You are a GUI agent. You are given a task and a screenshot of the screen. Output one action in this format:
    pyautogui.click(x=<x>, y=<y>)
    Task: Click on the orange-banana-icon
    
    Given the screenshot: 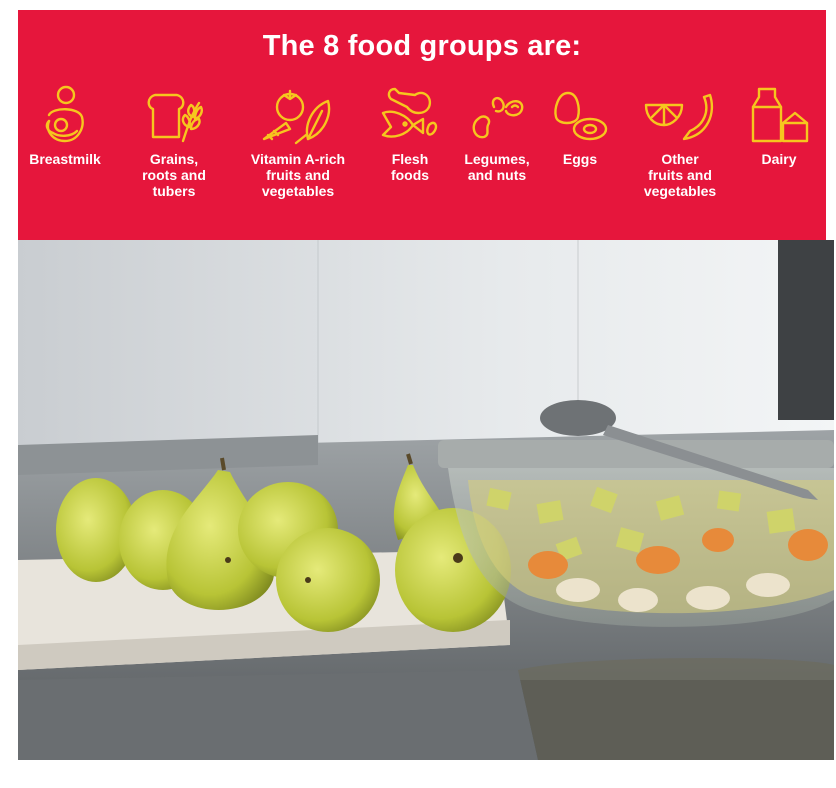 What is the action you would take?
    pyautogui.click(x=680, y=116)
    